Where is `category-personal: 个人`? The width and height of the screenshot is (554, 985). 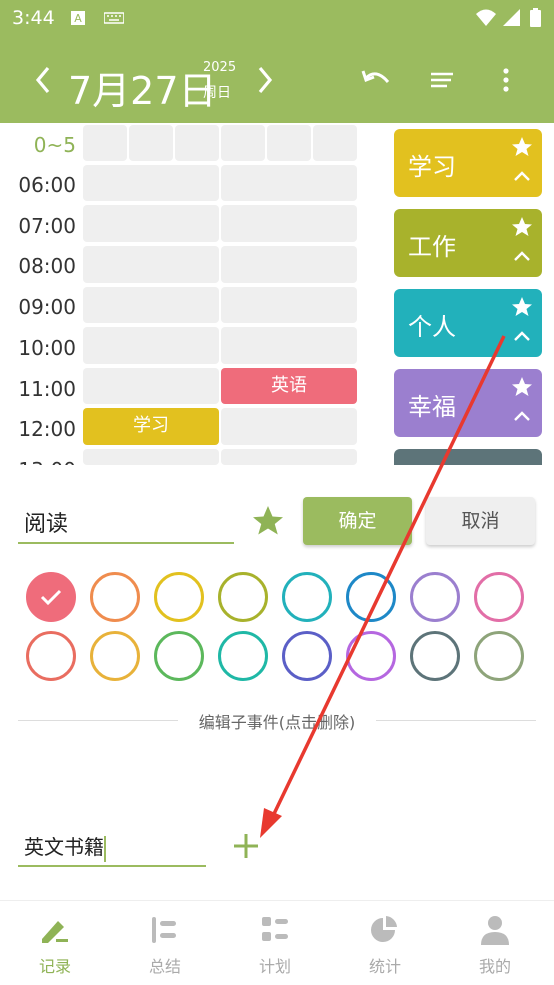 category-personal: 个人 is located at coordinates (468, 323).